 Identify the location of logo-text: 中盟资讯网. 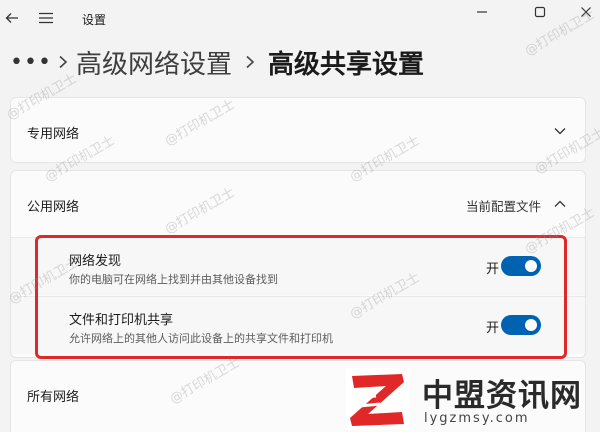
(502, 396).